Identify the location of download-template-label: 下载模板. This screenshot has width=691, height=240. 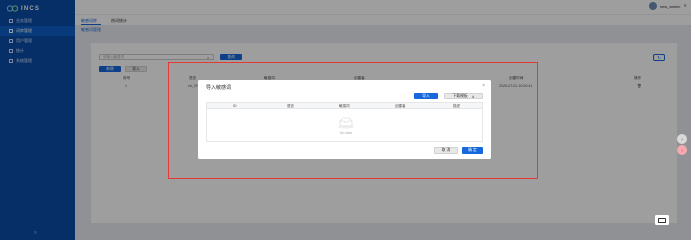
(460, 95).